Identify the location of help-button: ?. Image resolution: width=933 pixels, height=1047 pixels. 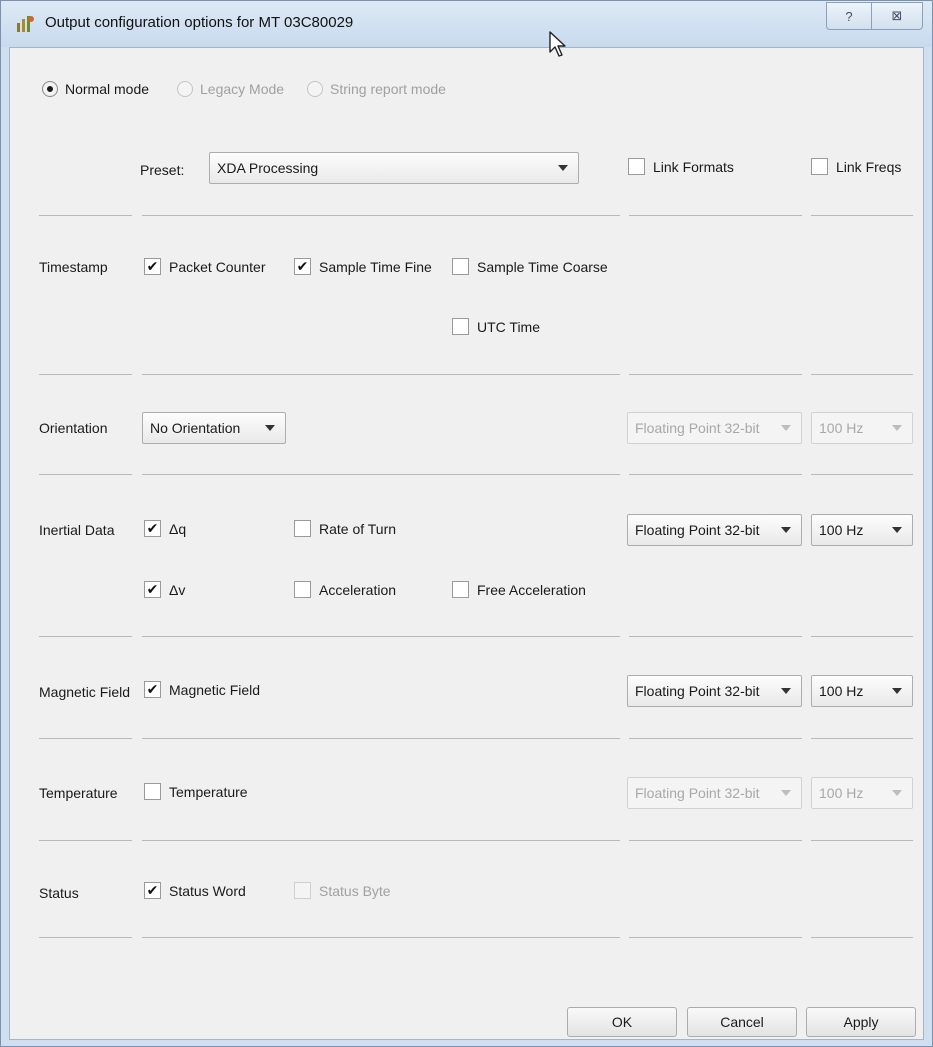
(849, 16).